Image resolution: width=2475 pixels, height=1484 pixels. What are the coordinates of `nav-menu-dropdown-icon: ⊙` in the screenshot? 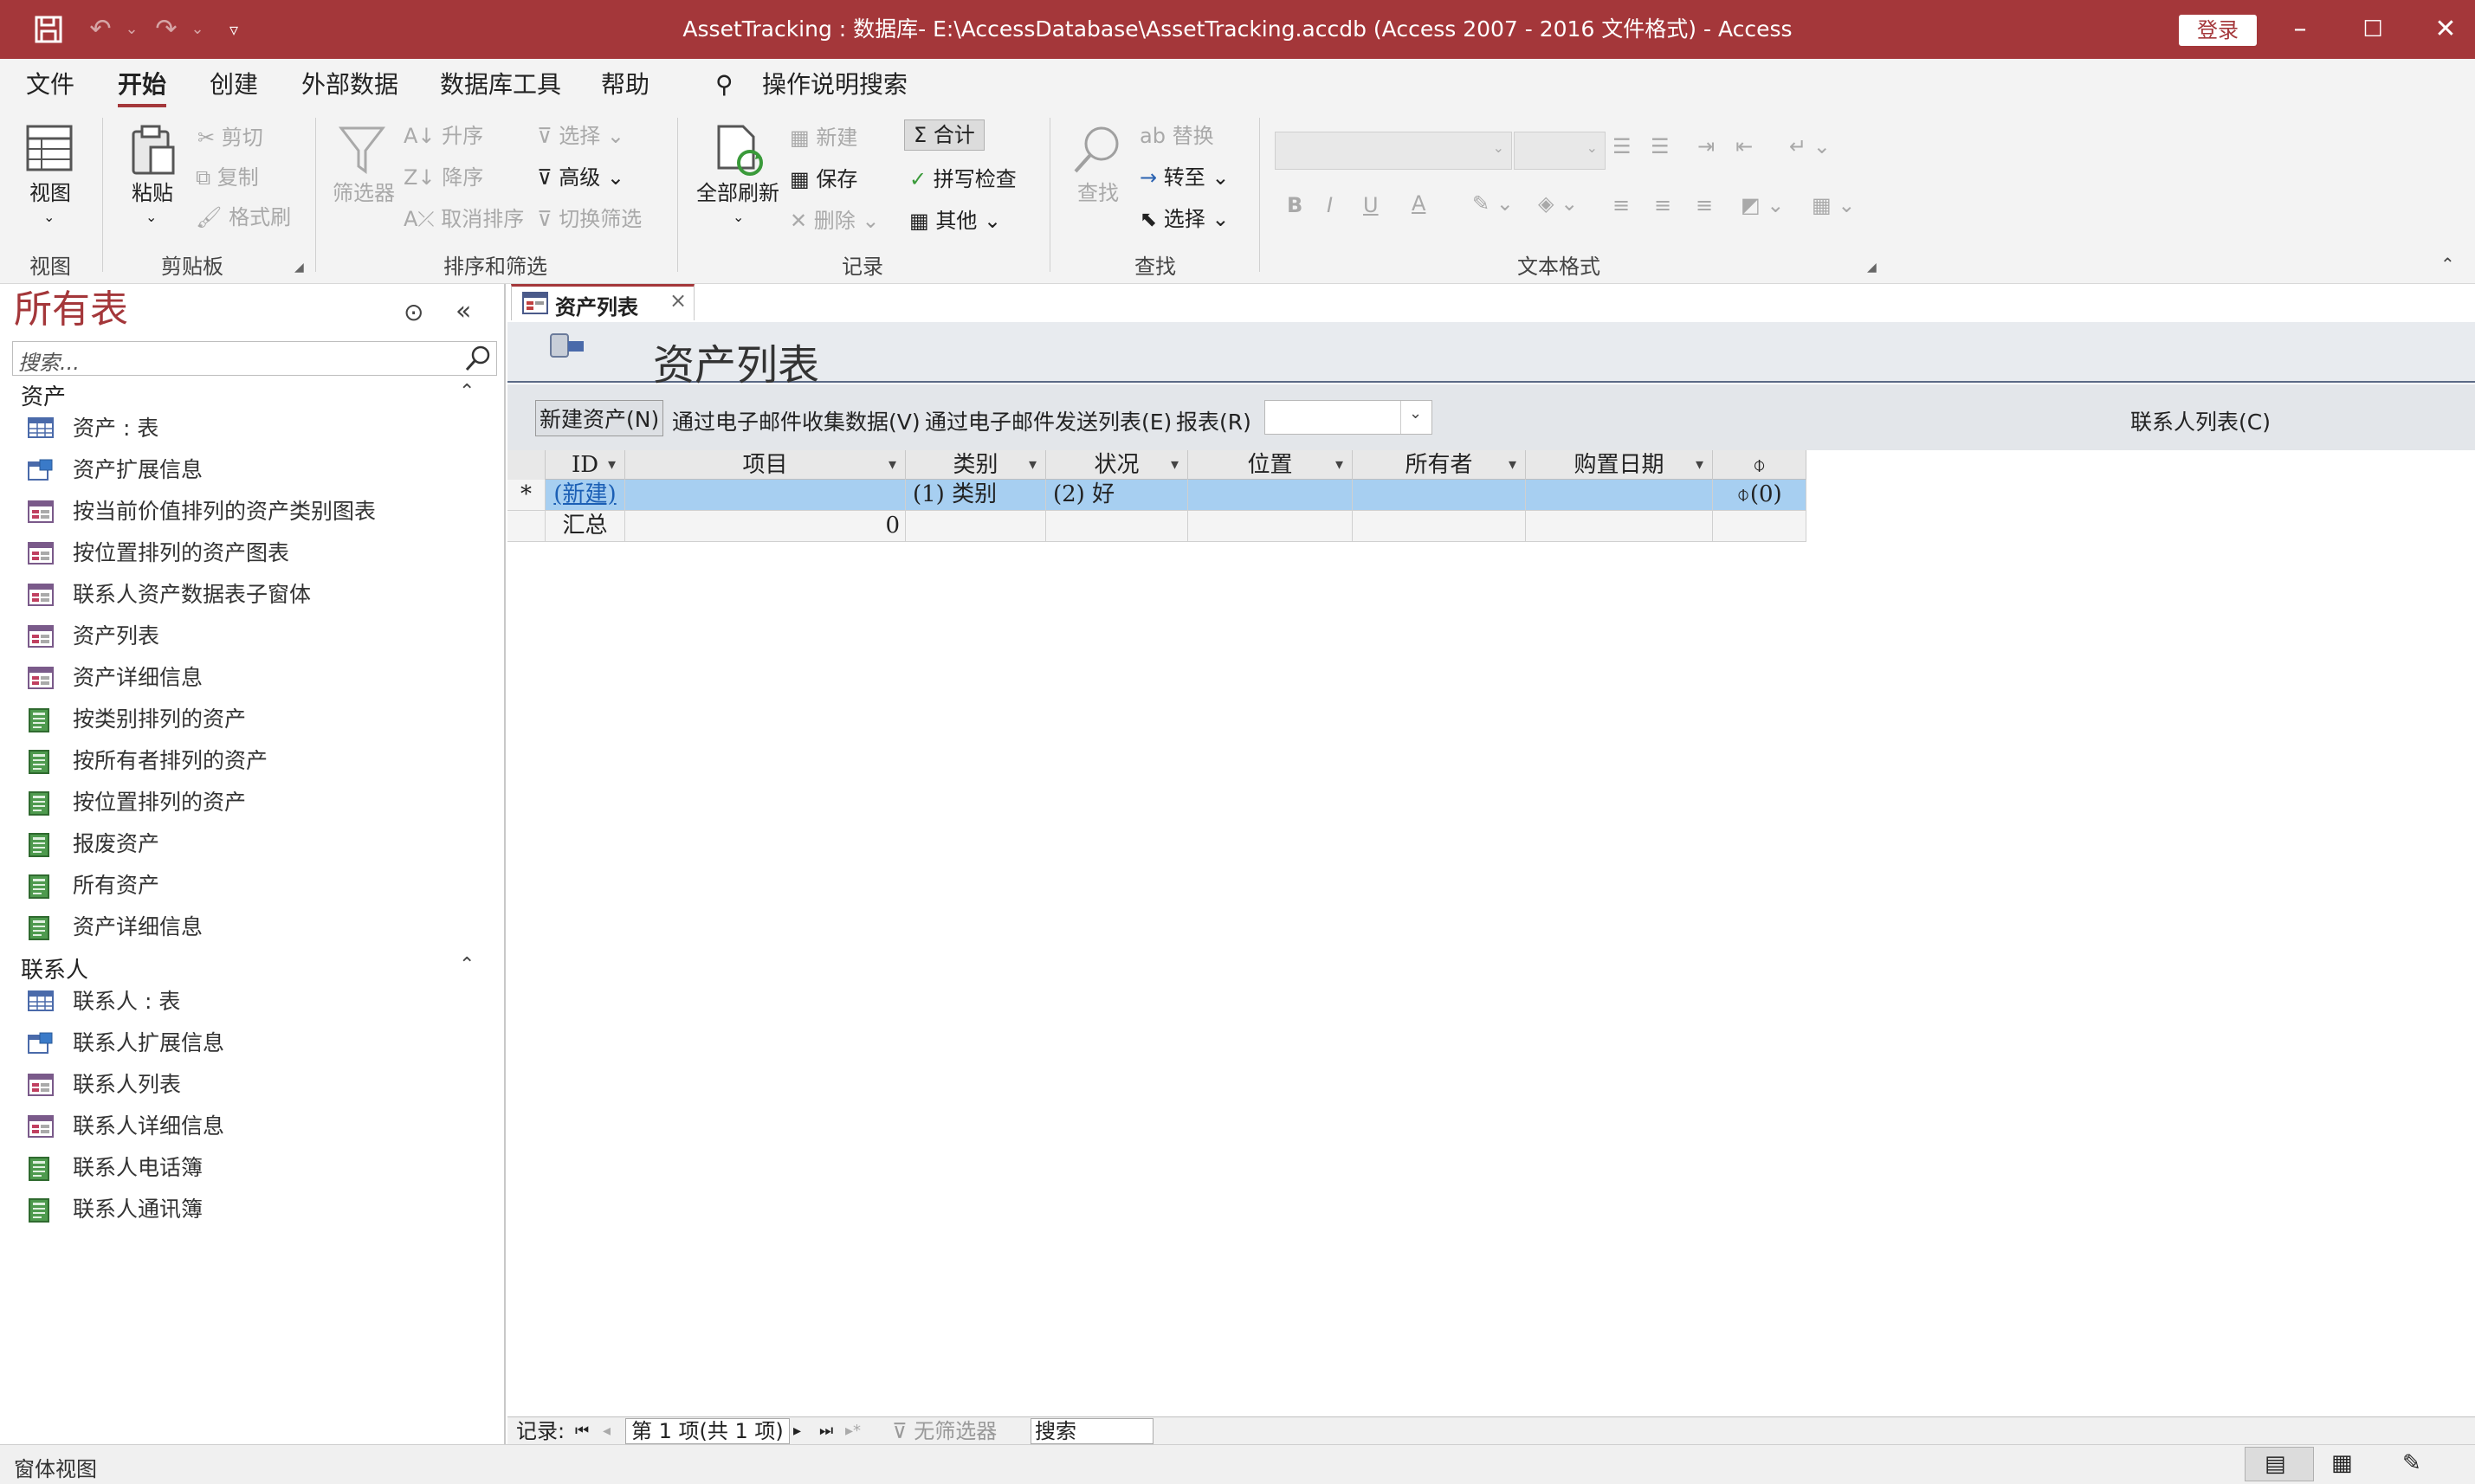 It's located at (413, 312).